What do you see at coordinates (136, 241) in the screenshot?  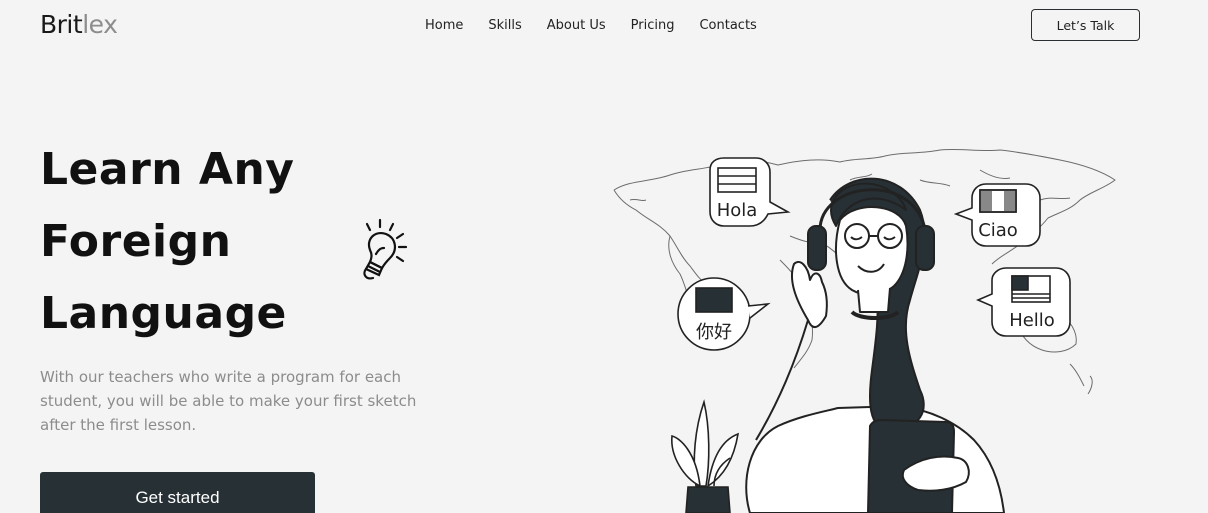 I see `hero-title-line-2: Foreign` at bounding box center [136, 241].